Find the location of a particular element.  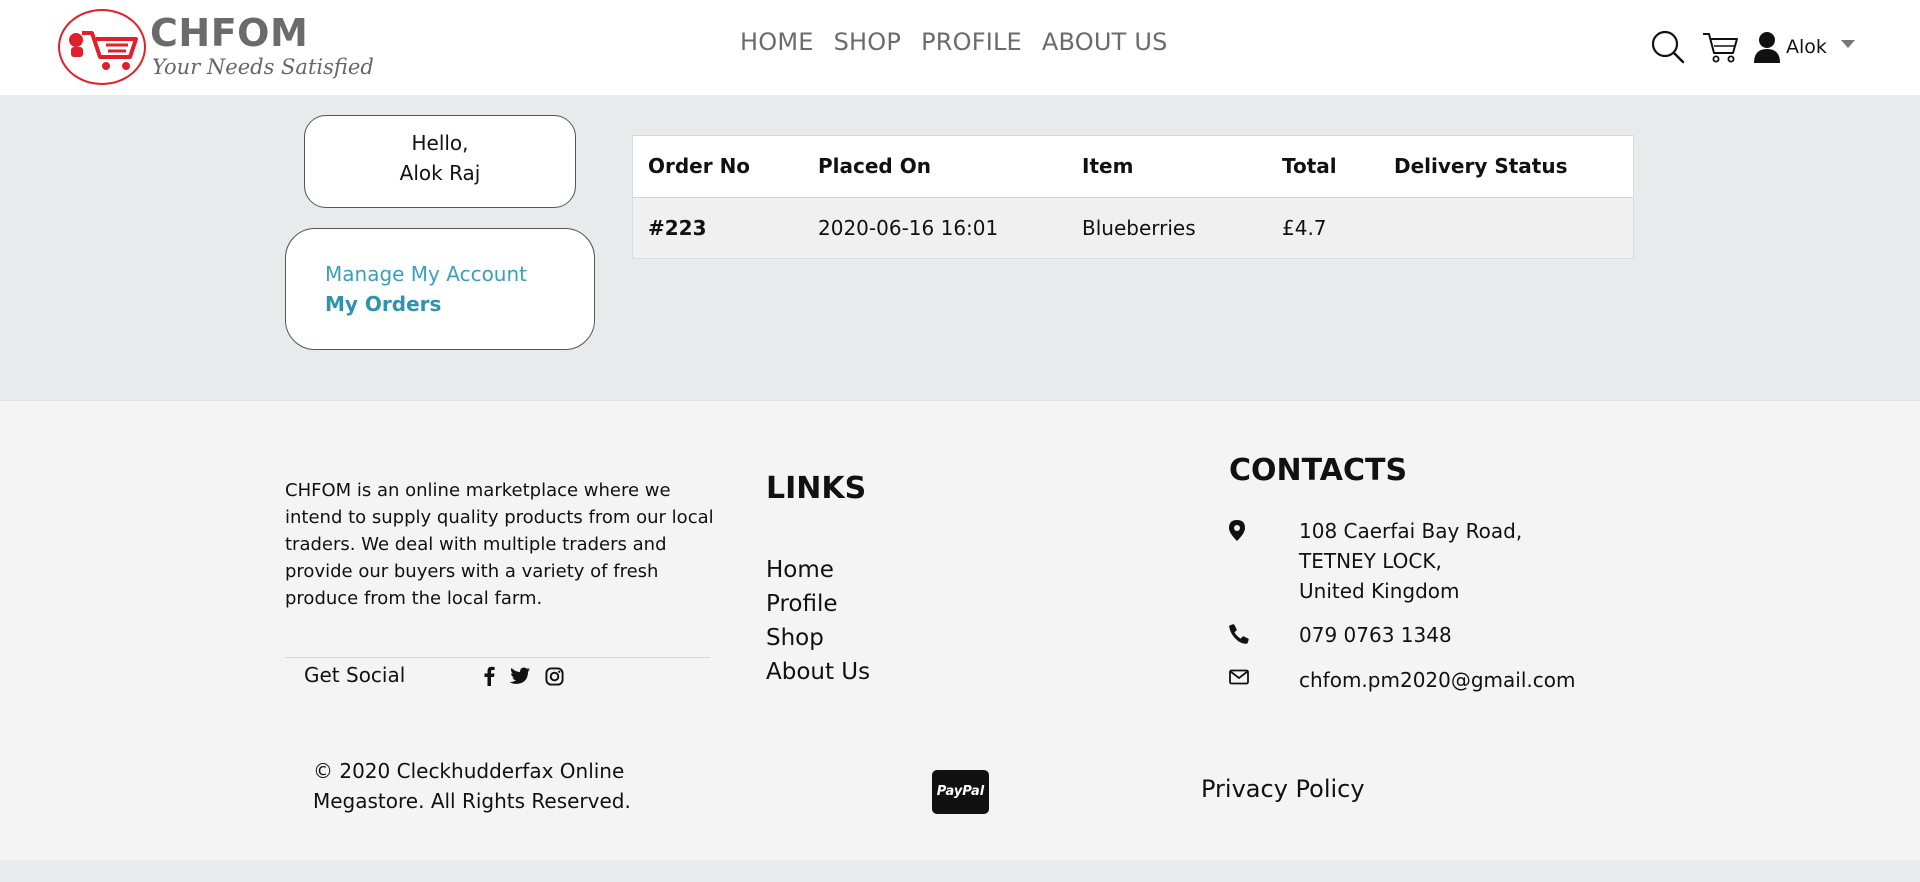

main-nav: HOME SHOP PROFILE ABOUT US is located at coordinates (954, 42).